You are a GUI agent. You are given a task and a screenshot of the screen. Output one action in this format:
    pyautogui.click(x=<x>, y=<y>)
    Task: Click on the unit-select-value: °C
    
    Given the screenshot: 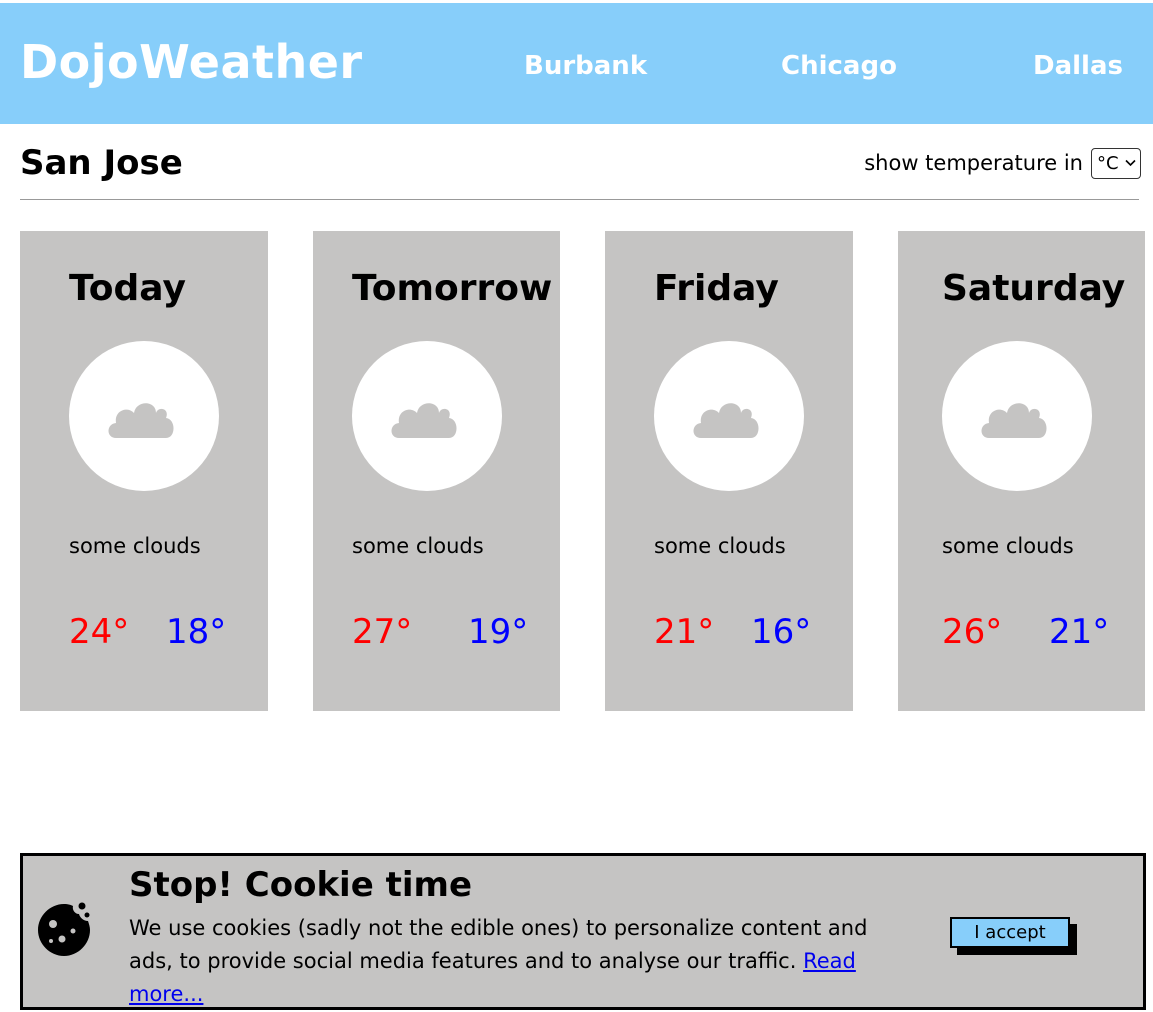 What is the action you would take?
    pyautogui.click(x=1108, y=163)
    